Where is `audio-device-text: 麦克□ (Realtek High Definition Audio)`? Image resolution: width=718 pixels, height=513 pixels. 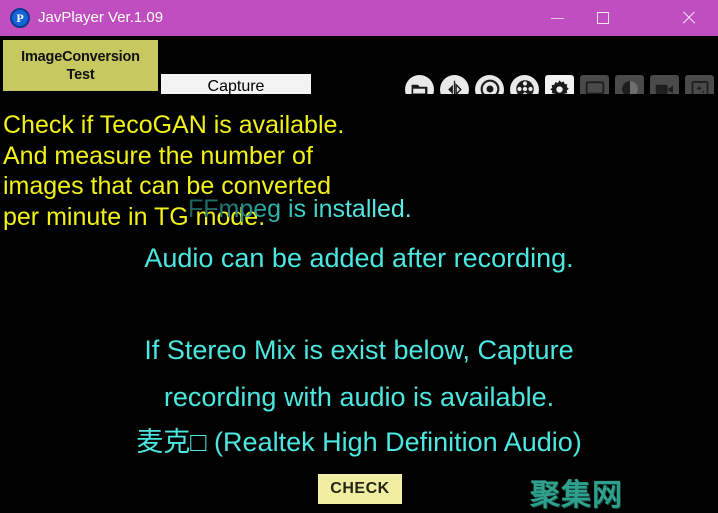
audio-device-text: 麦克□ (Realtek High Definition Audio) is located at coordinates (359, 442).